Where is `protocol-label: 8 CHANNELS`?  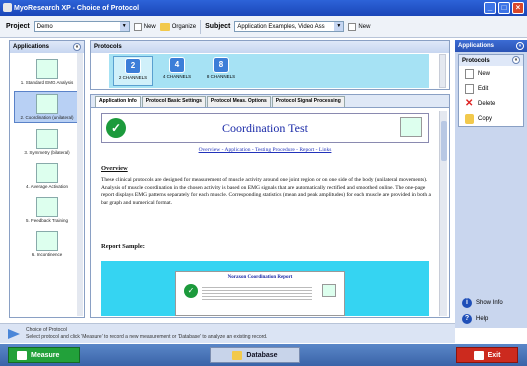 protocol-label: 8 CHANNELS is located at coordinates (221, 76).